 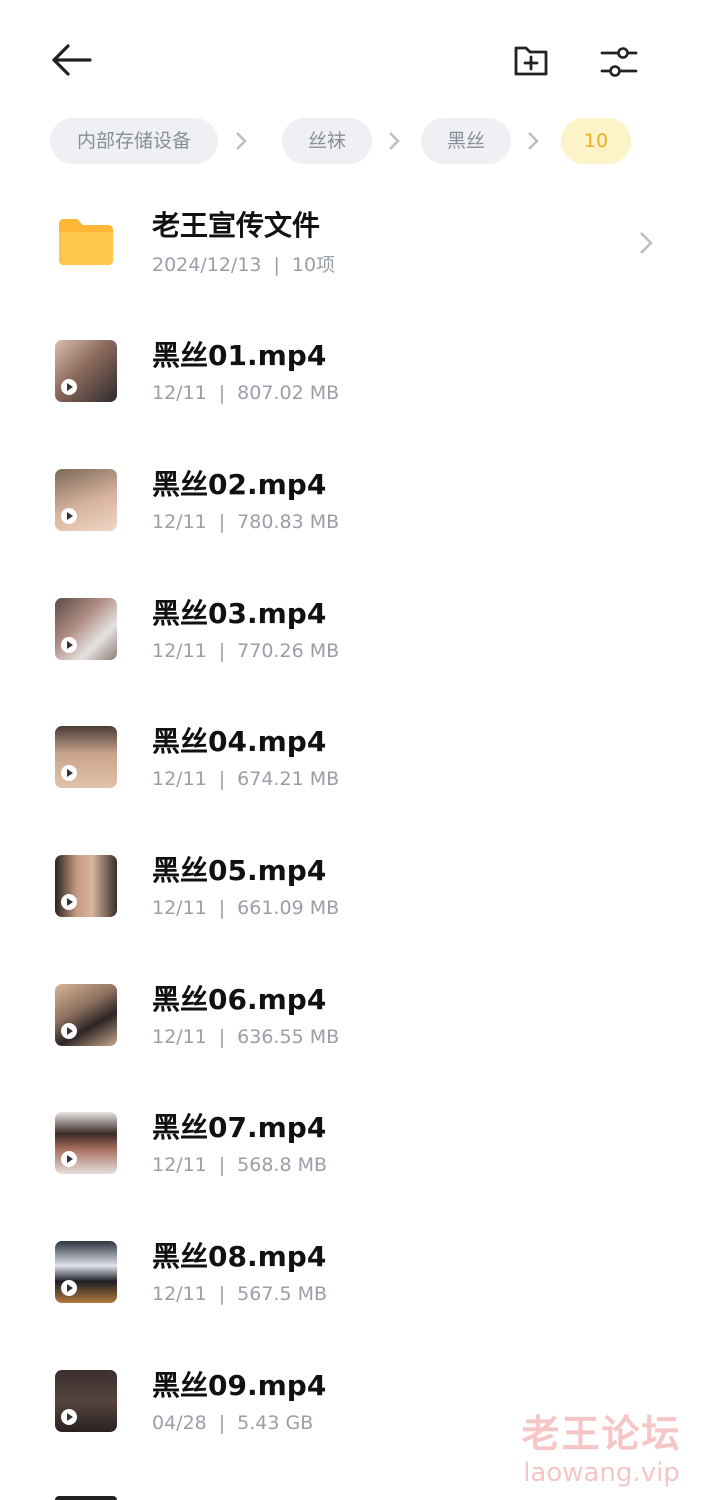 What do you see at coordinates (352, 242) in the screenshot?
I see `folder-row: 老王宣传文件 2024/12/13 | 10项` at bounding box center [352, 242].